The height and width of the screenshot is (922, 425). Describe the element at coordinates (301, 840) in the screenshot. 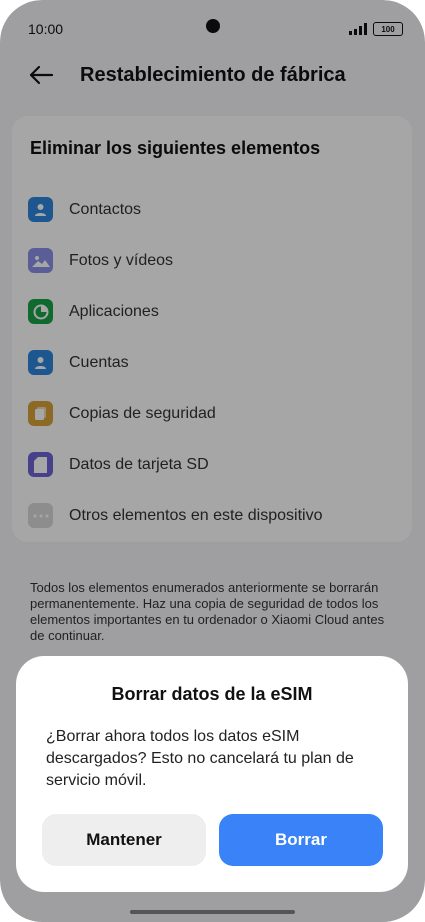

I see `erase-button: Borrar` at that location.